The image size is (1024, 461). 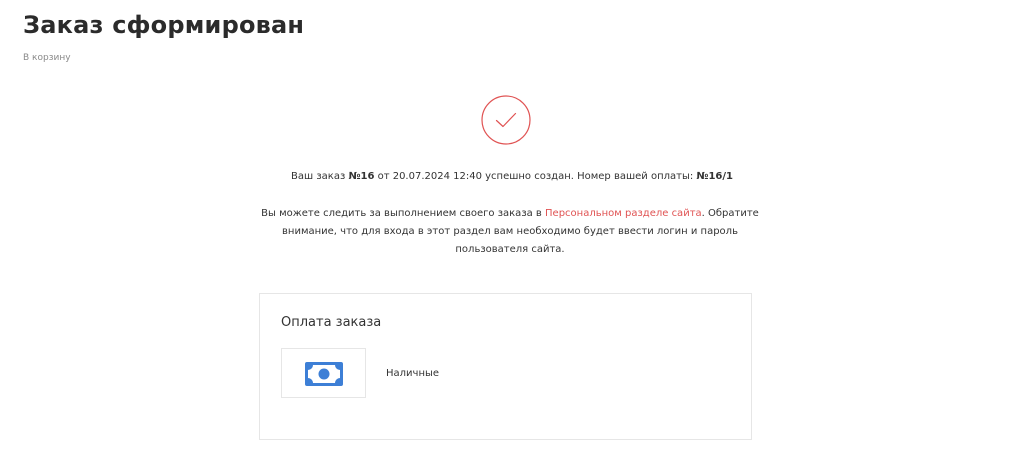 I want to click on payment-method-option, so click(x=323, y=373).